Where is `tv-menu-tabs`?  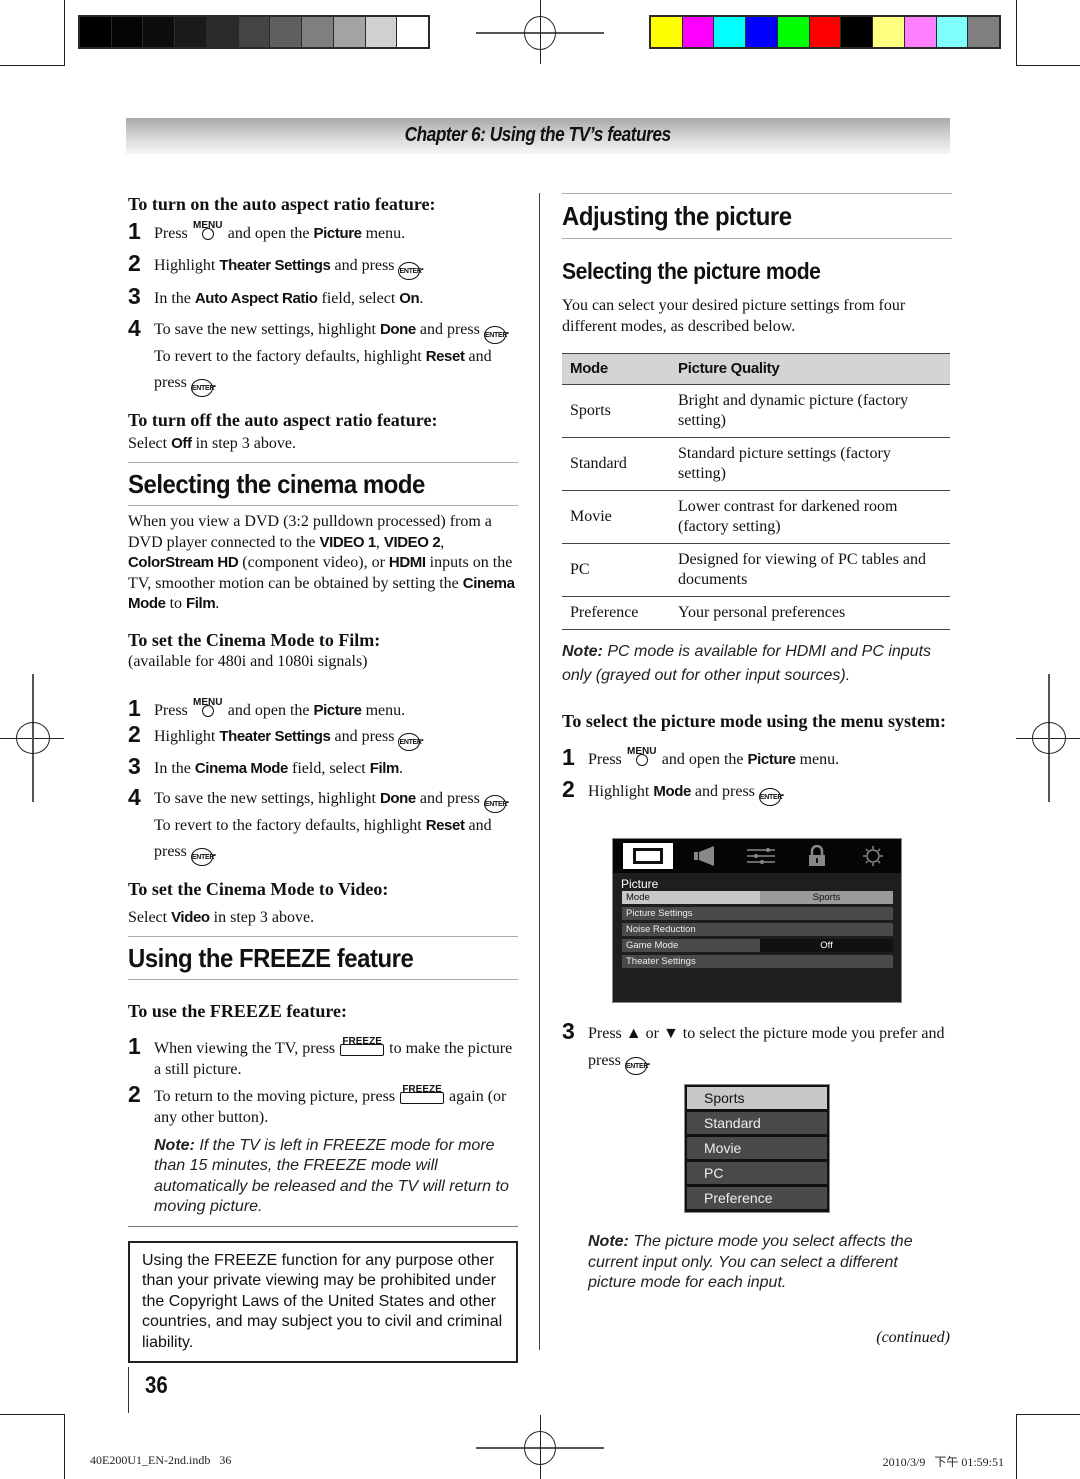 tv-menu-tabs is located at coordinates (757, 856).